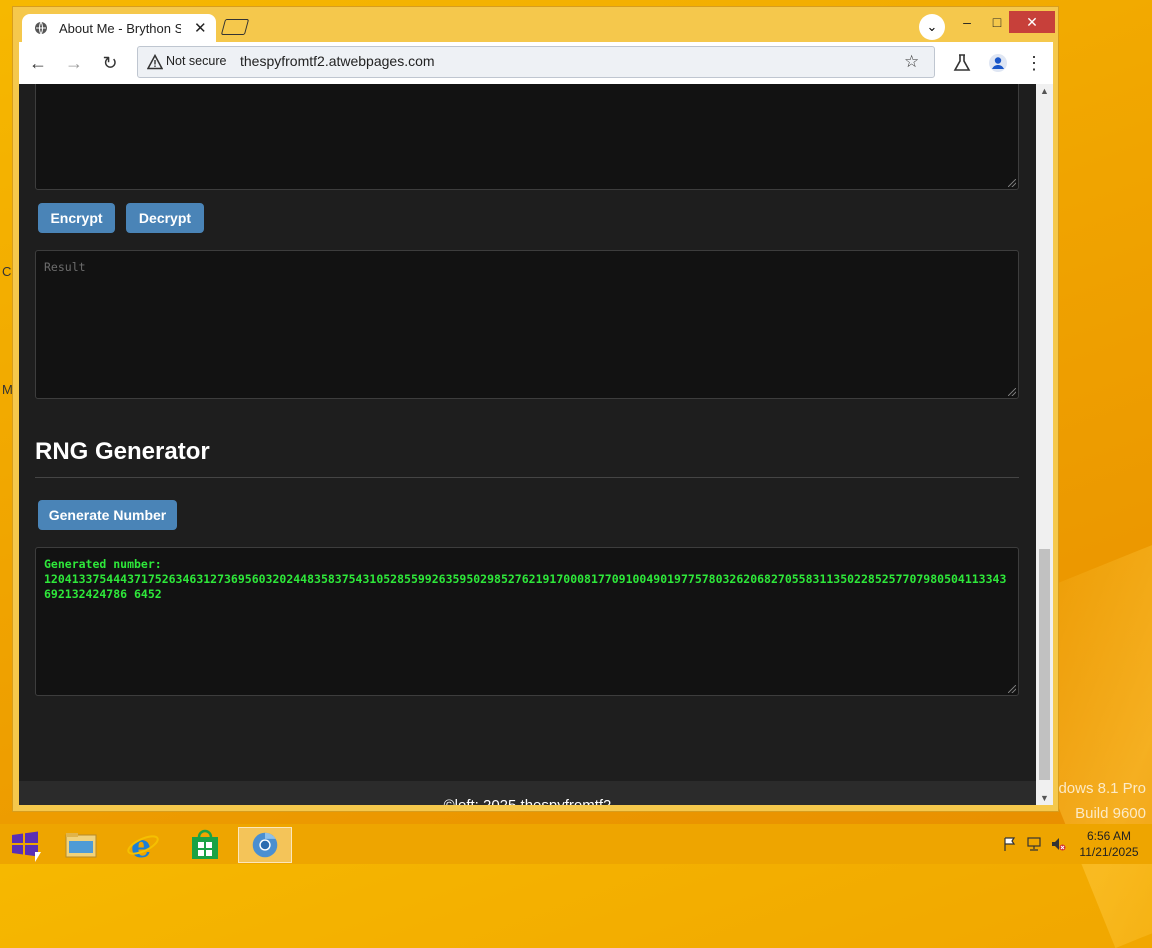  I want to click on url-text: thespyfromtf2.atwebpages.com, so click(337, 61).